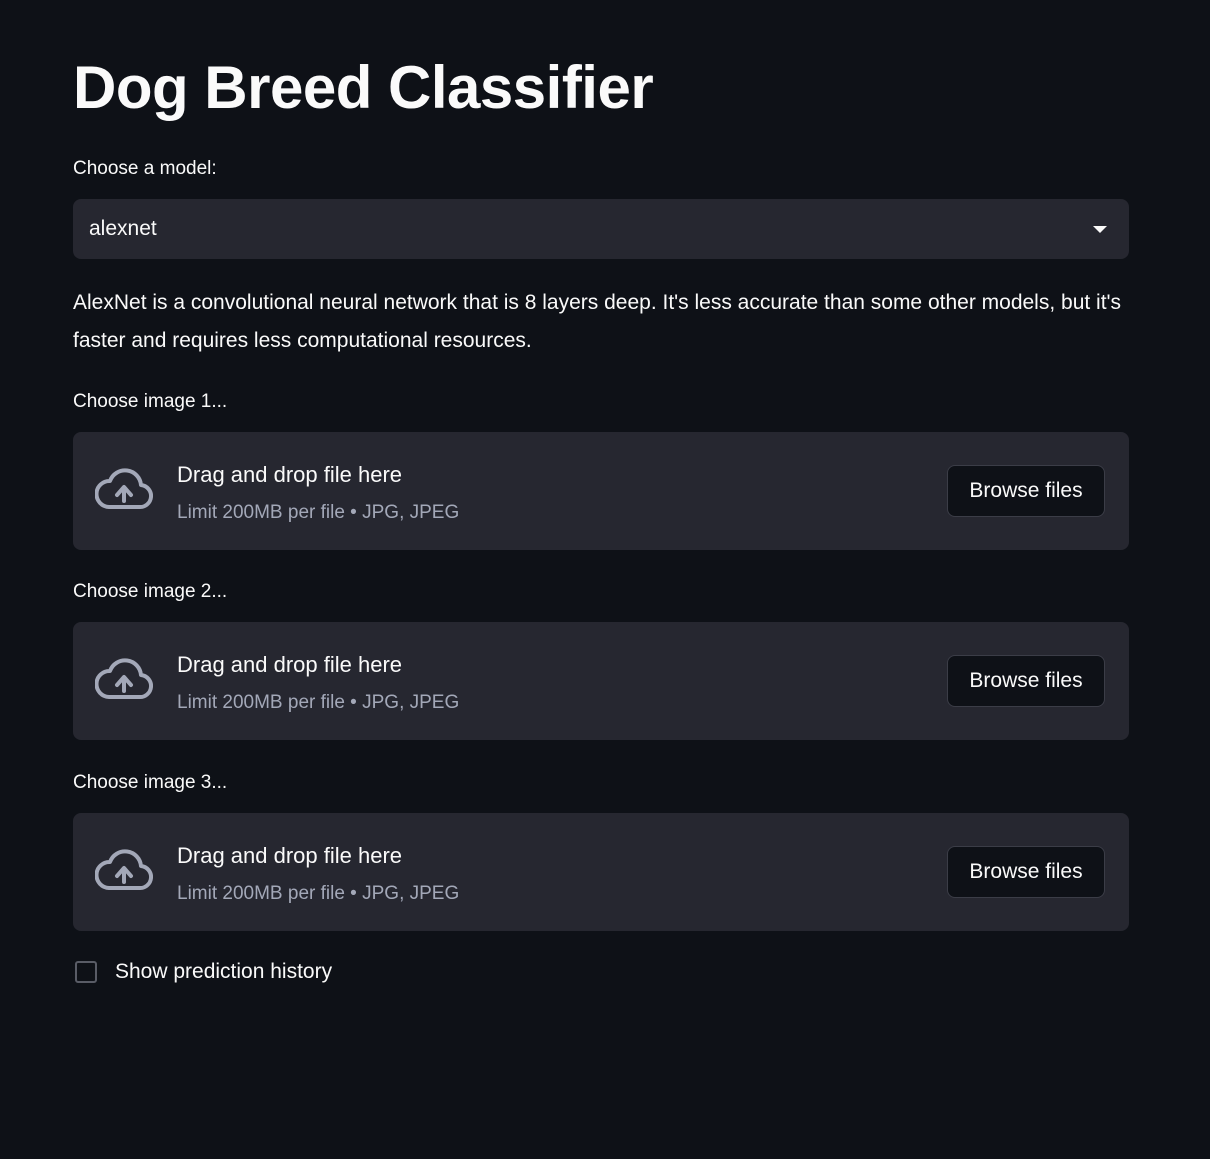 The width and height of the screenshot is (1210, 1159). What do you see at coordinates (145, 168) in the screenshot?
I see `model-select-label: Choose a model:` at bounding box center [145, 168].